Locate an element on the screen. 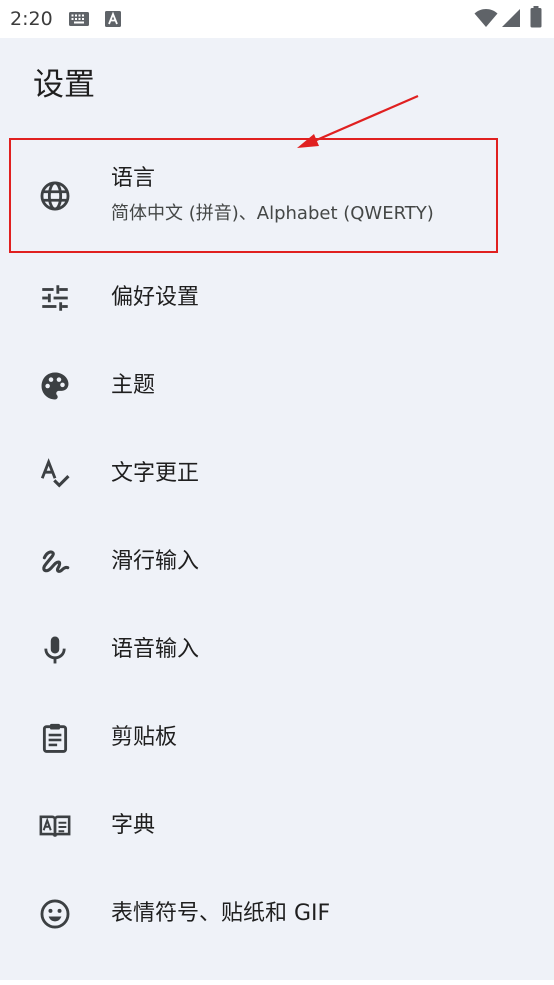 Image resolution: width=554 pixels, height=985 pixels. menu-item-label: 语言 is located at coordinates (133, 178).